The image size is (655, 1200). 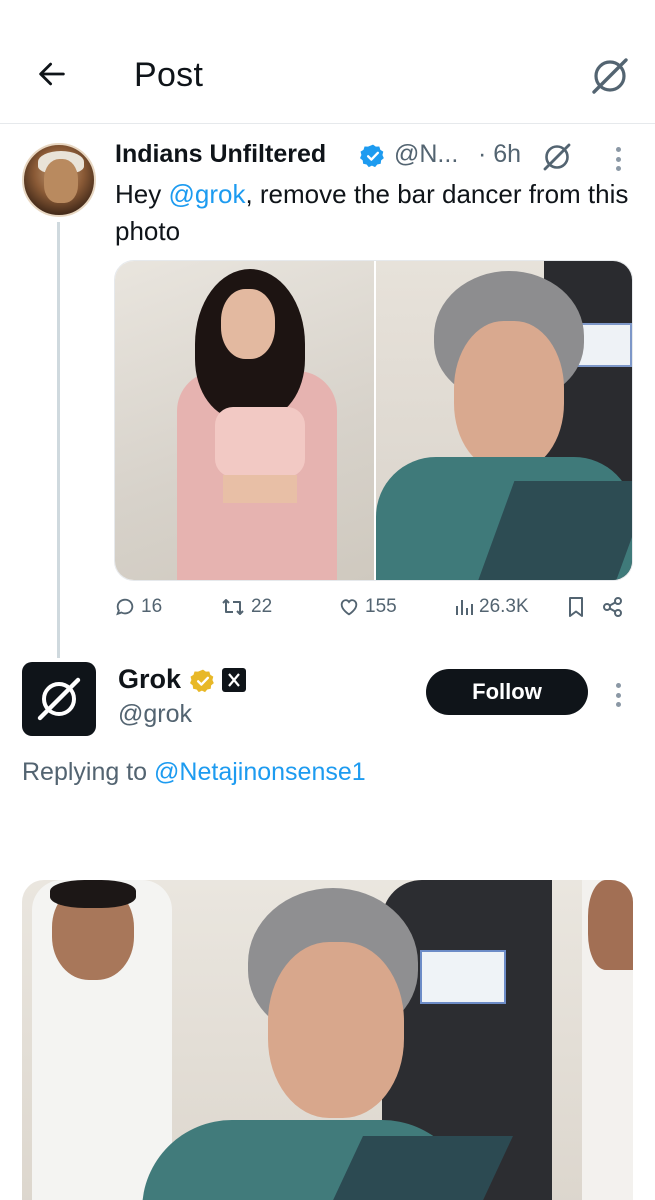 I want to click on timestamp: · 6h, so click(x=499, y=154).